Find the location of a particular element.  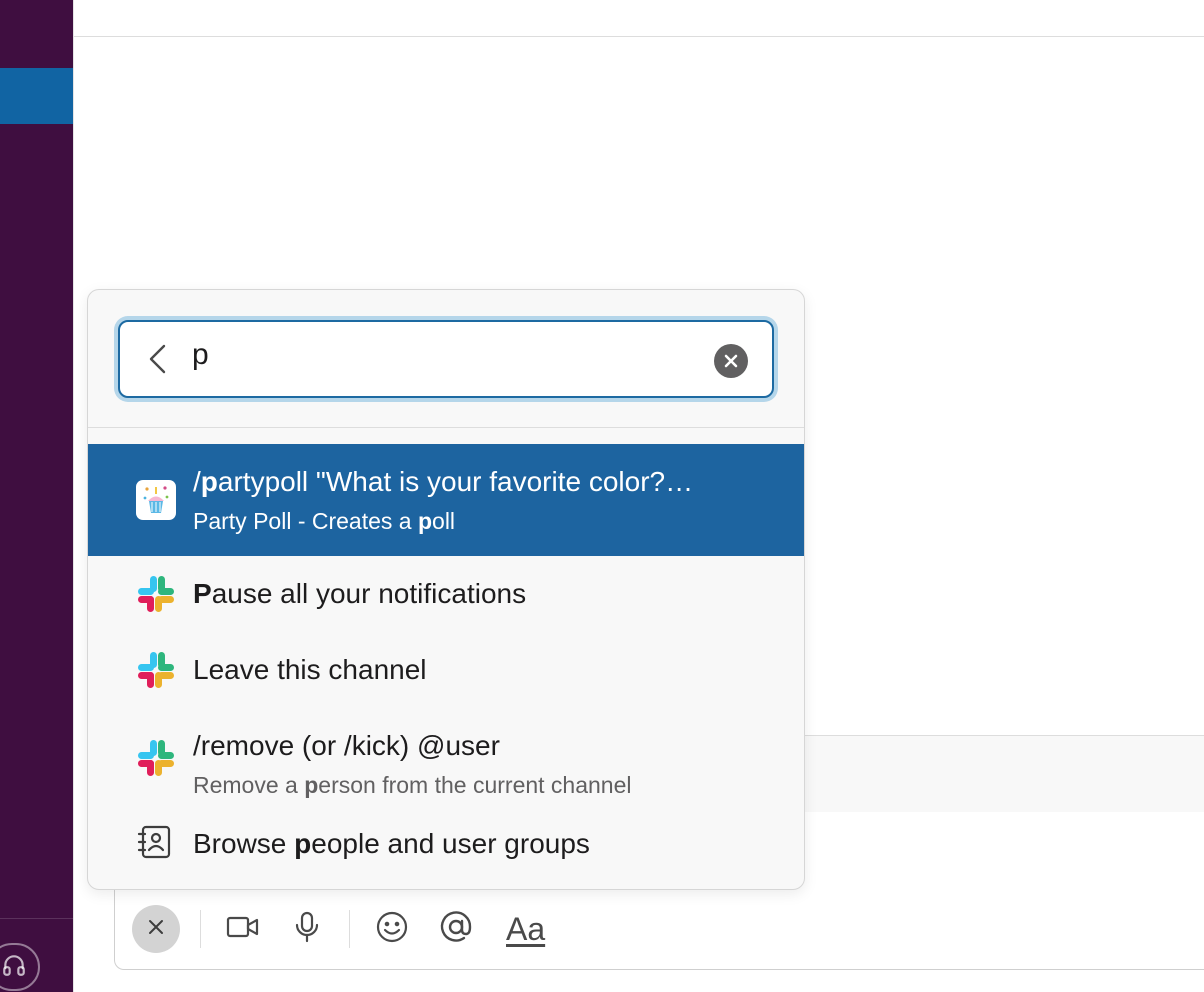

result-title: Browse people and user groups is located at coordinates (391, 843).